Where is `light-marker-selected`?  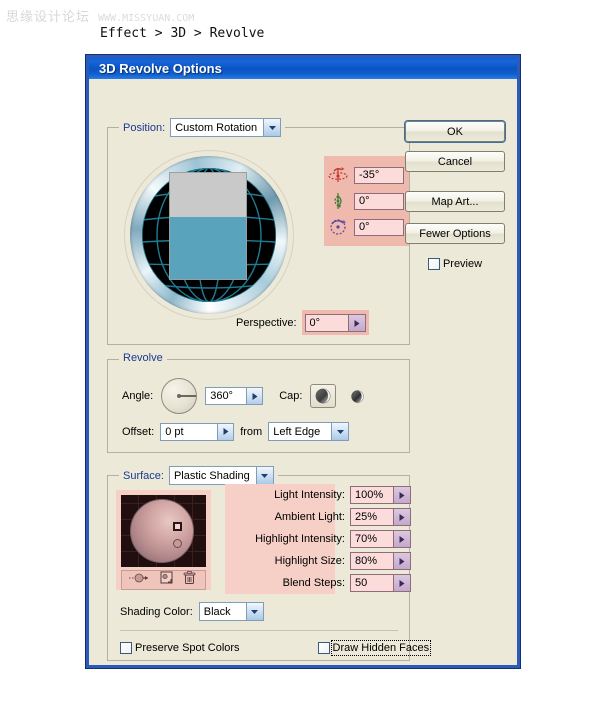 light-marker-selected is located at coordinates (177, 526).